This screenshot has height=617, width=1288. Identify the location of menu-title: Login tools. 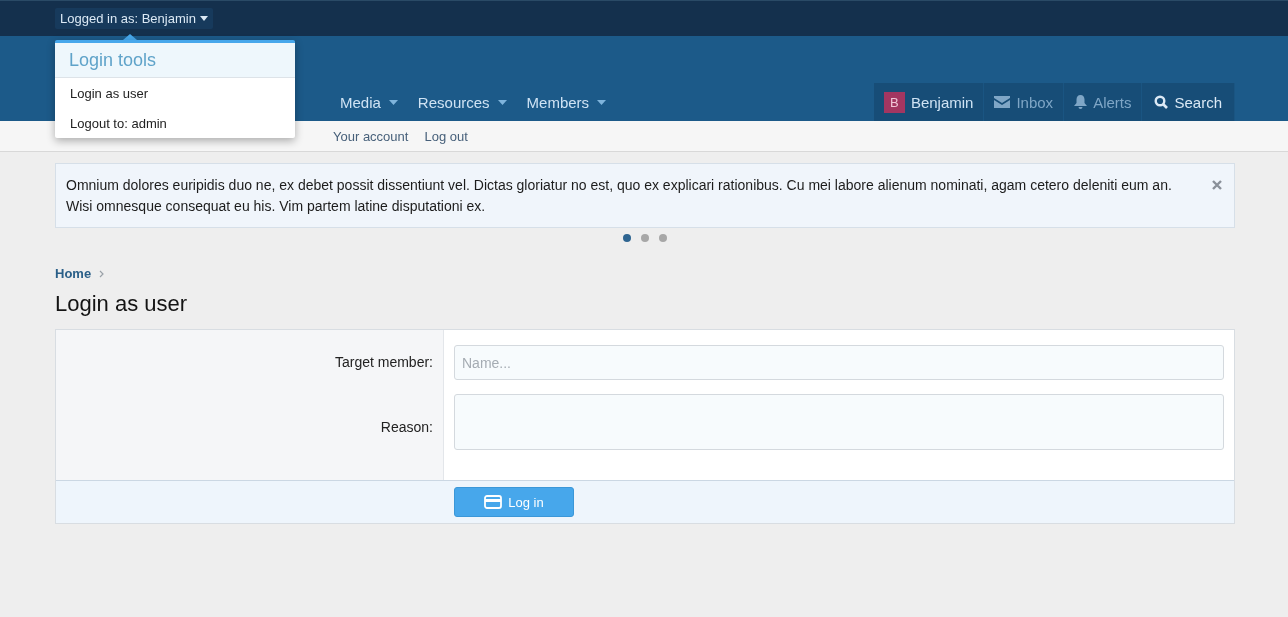
(175, 60).